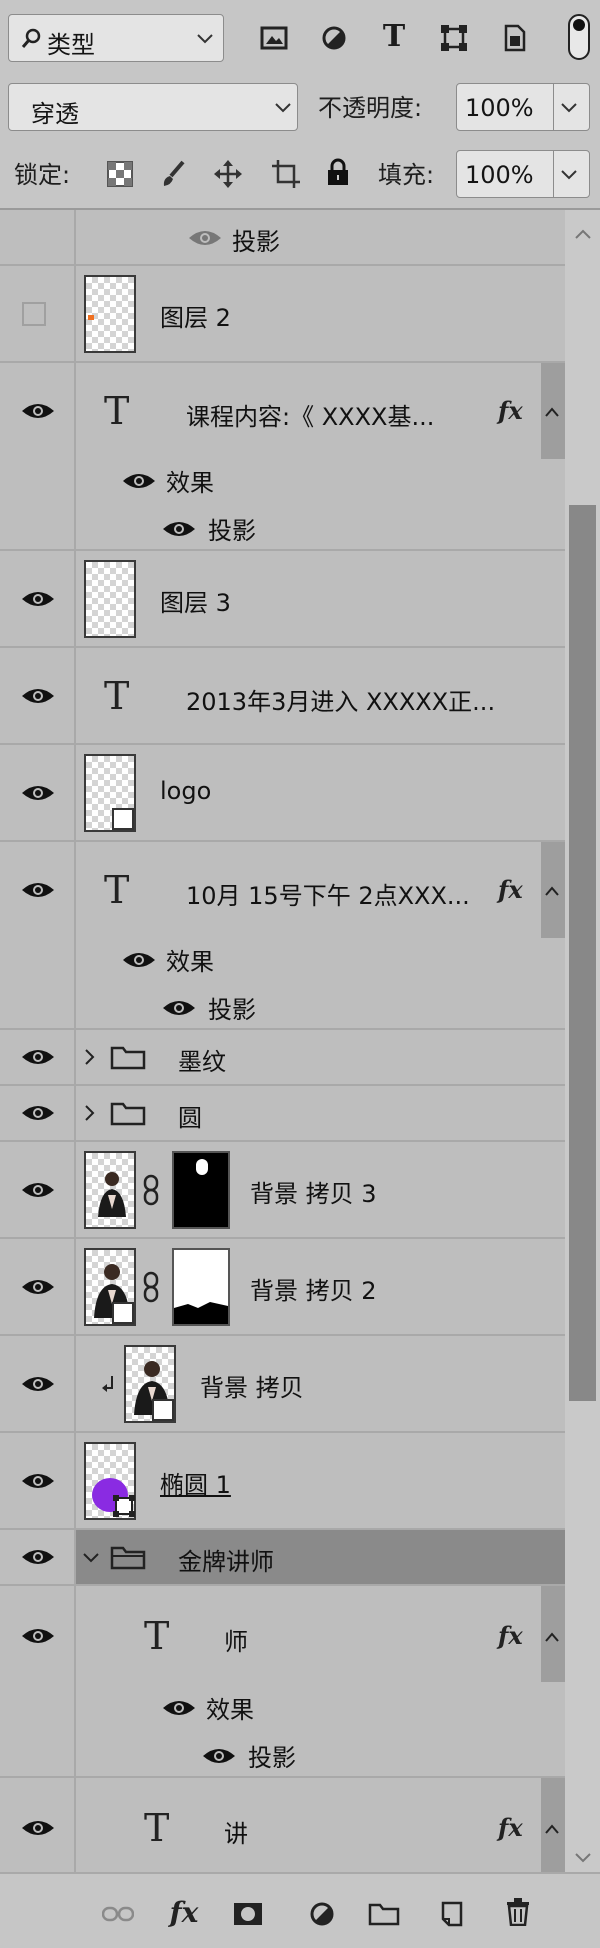  What do you see at coordinates (394, 36) in the screenshot?
I see `filter-type-icon: T` at bounding box center [394, 36].